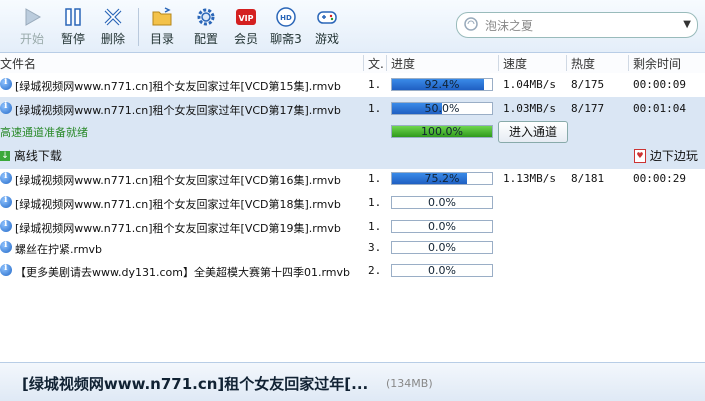 The height and width of the screenshot is (401, 705). I want to click on fast-channel-progress-label: 100.0%, so click(442, 131).